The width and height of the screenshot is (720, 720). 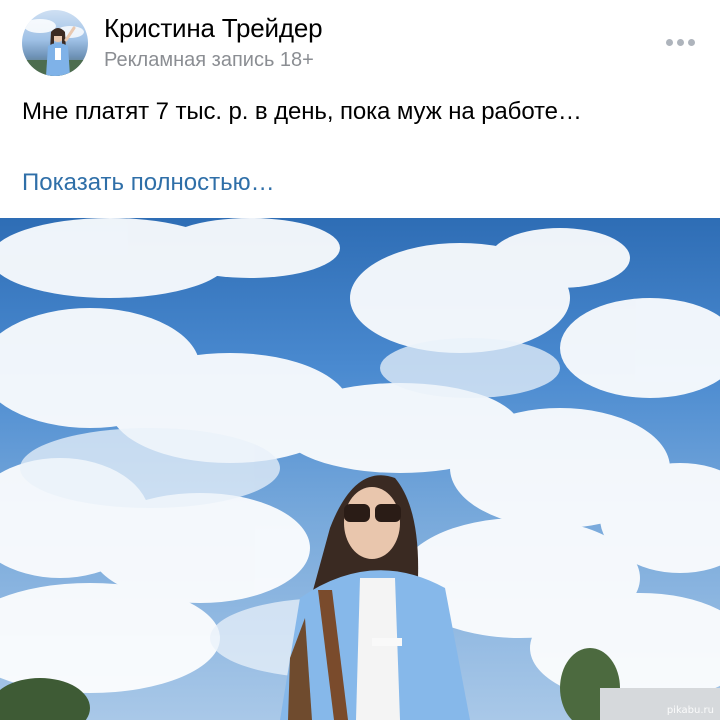 I want to click on watermark: pikabu.ru, so click(x=690, y=710).